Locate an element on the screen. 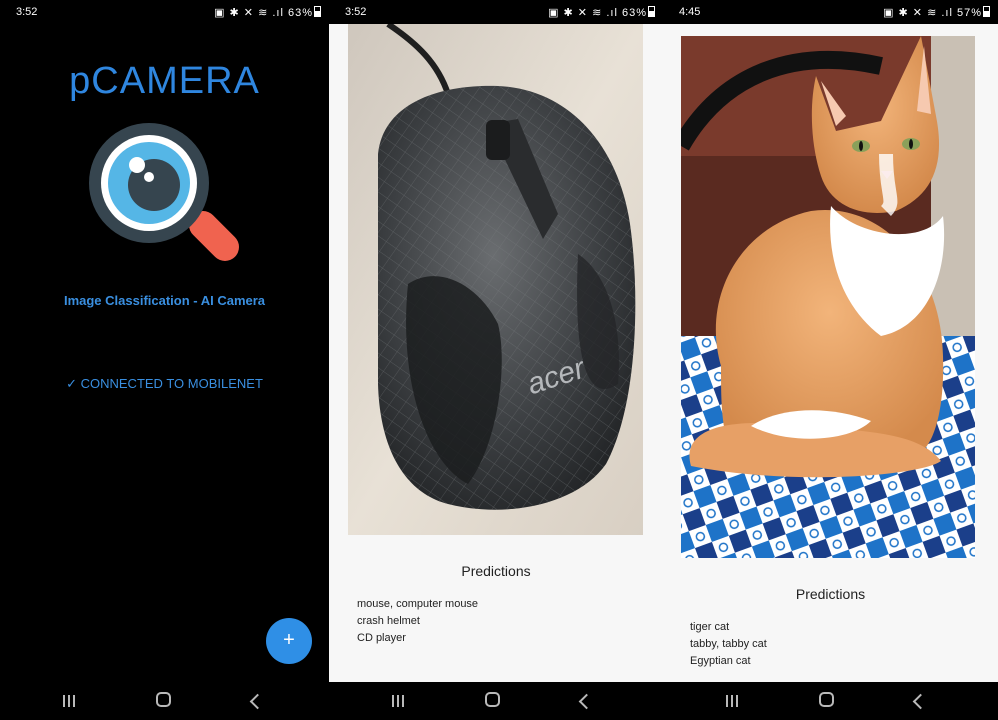  prediction-item: tiger cat is located at coordinates (710, 627).